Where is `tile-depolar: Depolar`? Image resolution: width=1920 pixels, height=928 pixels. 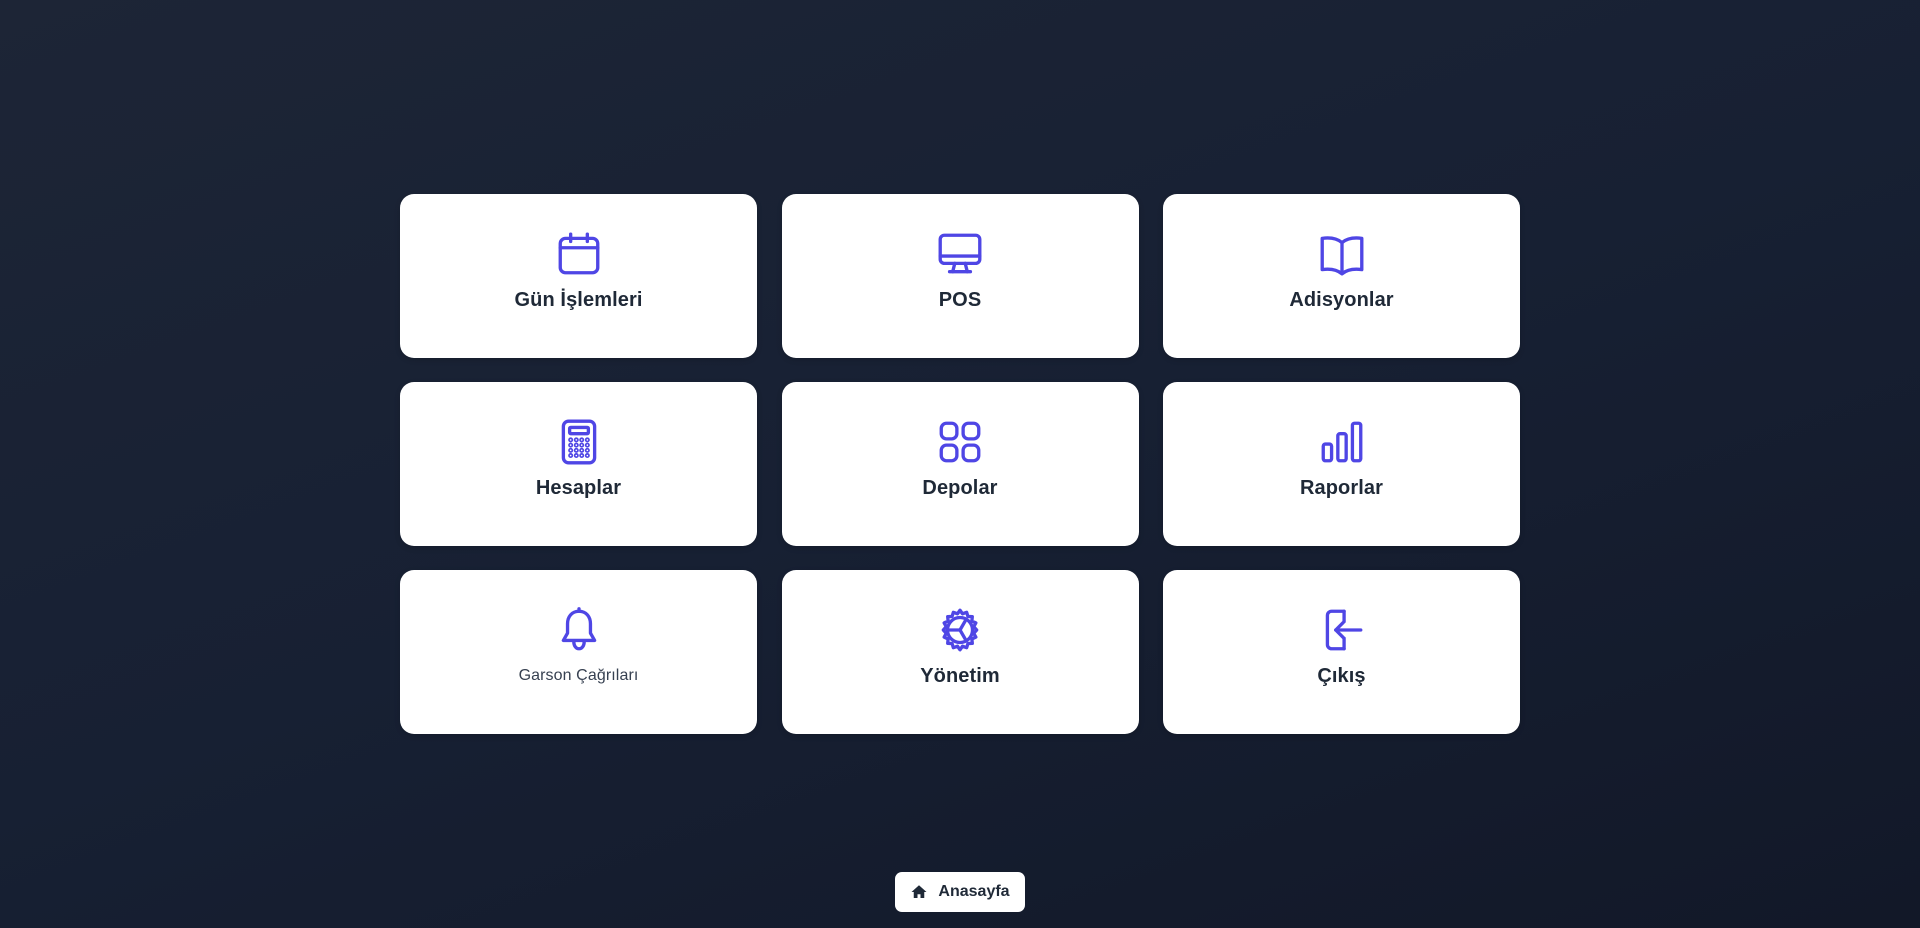 tile-depolar: Depolar is located at coordinates (960, 464).